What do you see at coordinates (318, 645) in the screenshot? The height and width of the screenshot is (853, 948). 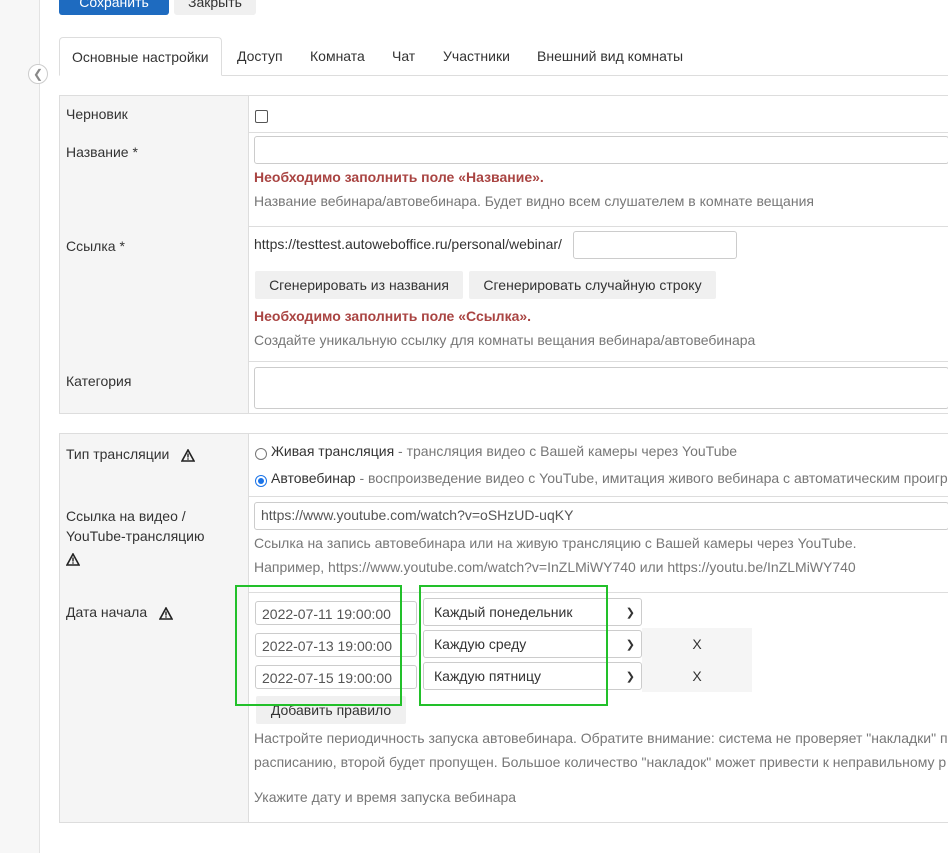 I see `highlight-box-dates` at bounding box center [318, 645].